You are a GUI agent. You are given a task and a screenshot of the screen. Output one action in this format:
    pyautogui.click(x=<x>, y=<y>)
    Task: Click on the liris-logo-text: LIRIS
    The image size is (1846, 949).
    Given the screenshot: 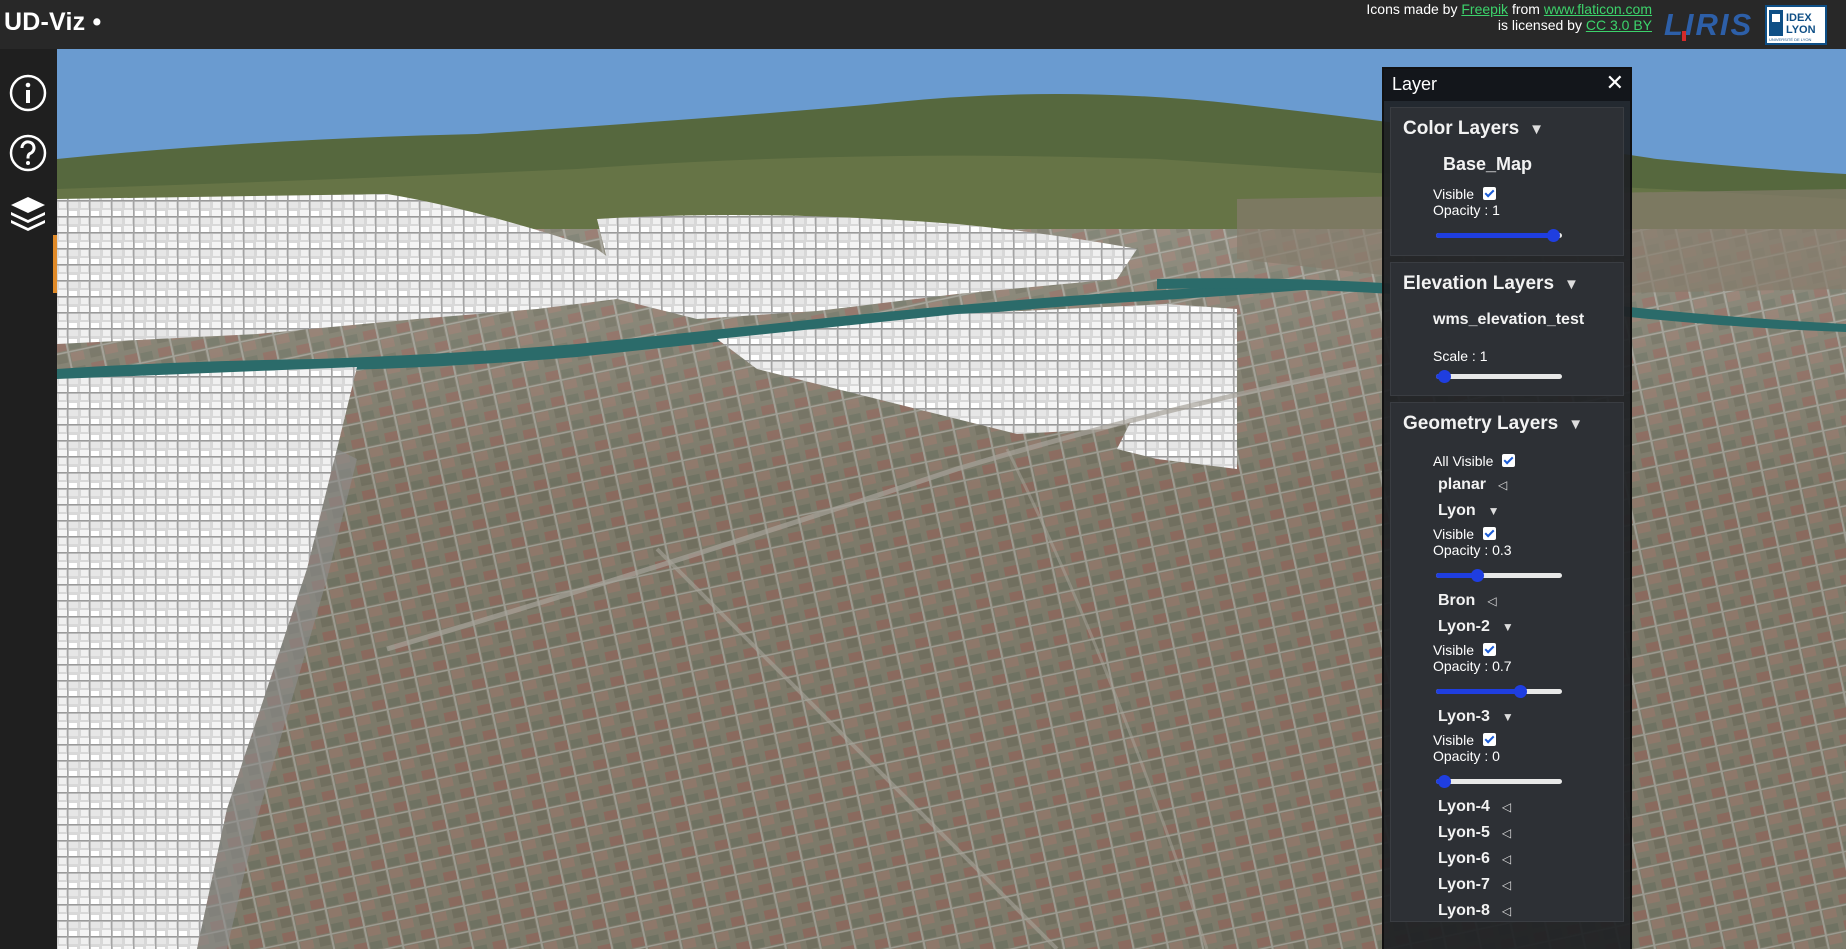 What is the action you would take?
    pyautogui.click(x=1708, y=24)
    